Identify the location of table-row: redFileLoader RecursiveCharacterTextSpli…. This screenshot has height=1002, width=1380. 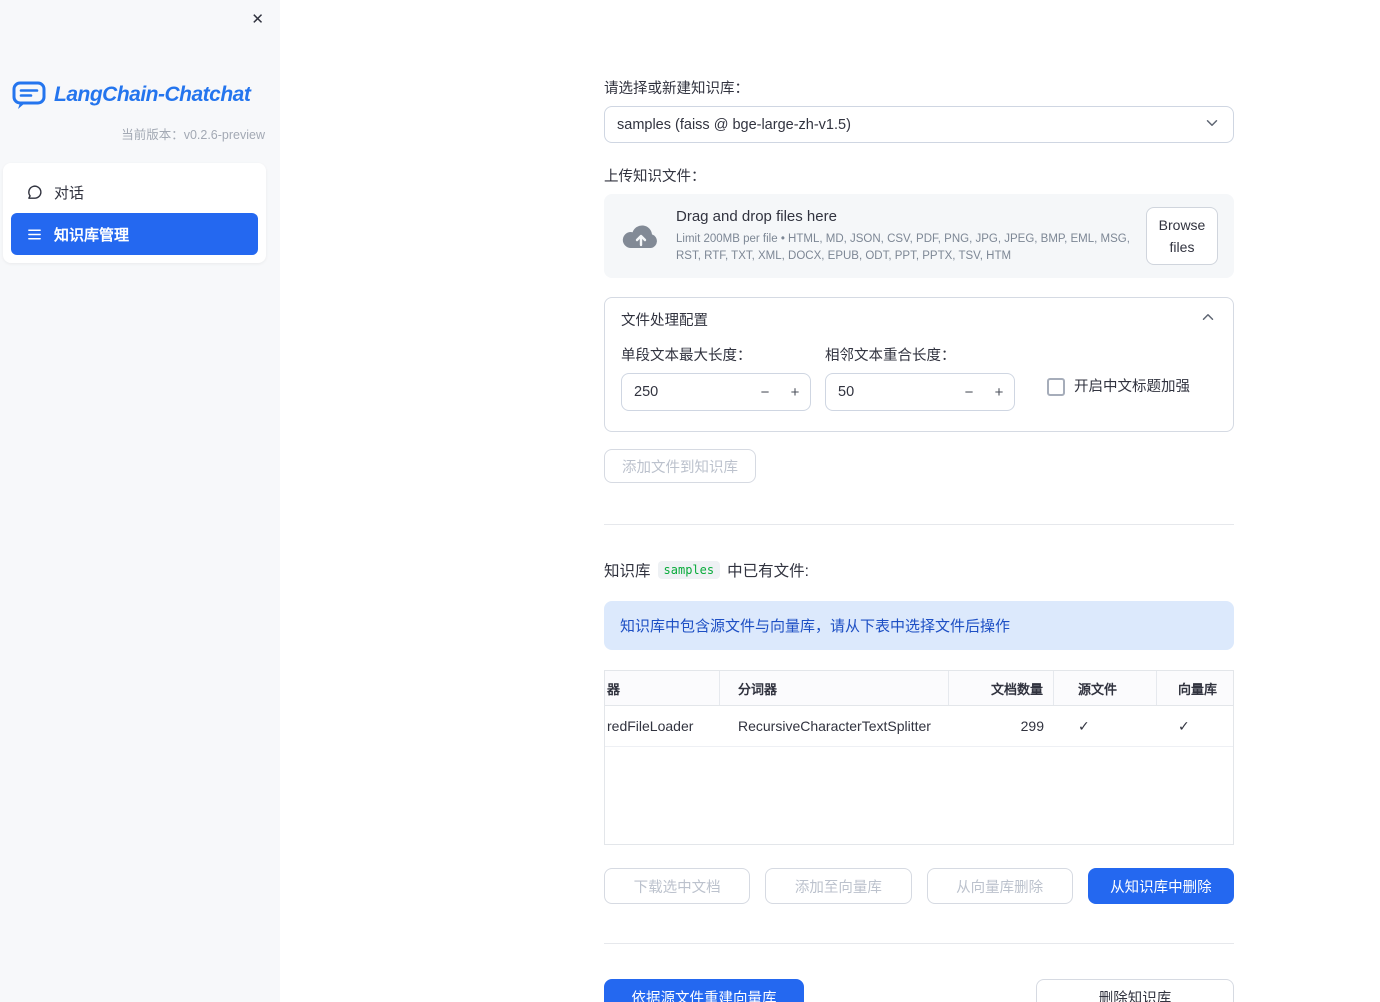
(919, 726).